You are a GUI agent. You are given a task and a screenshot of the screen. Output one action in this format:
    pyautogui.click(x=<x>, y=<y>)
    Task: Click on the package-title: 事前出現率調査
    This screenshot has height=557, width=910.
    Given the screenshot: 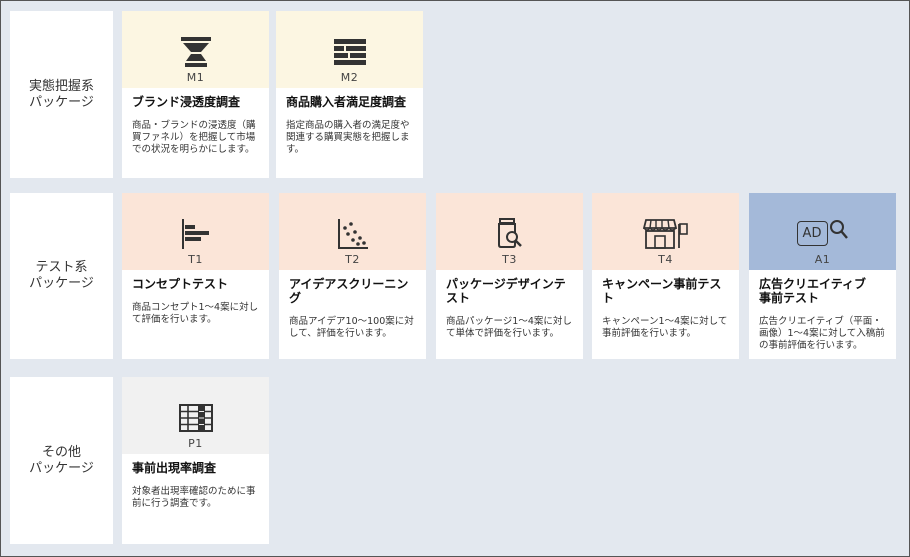 What is the action you would take?
    pyautogui.click(x=174, y=468)
    